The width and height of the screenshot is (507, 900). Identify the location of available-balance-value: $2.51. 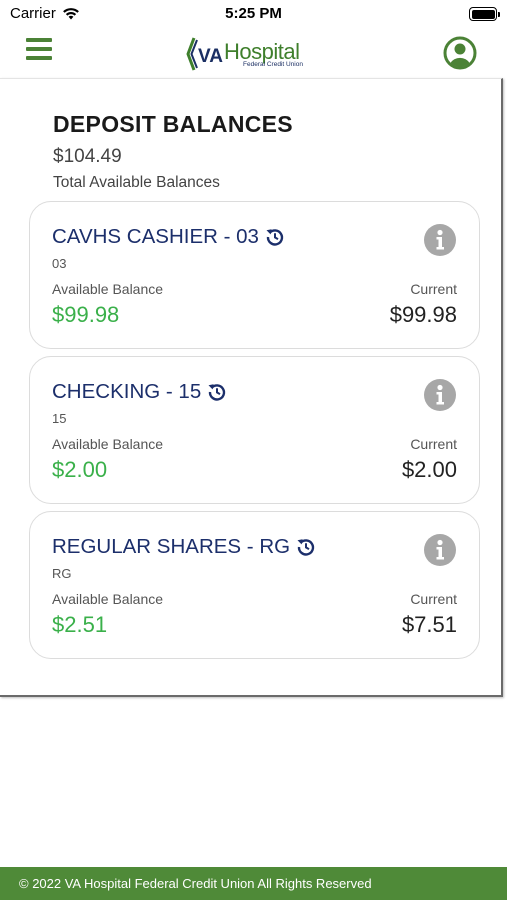
(80, 624).